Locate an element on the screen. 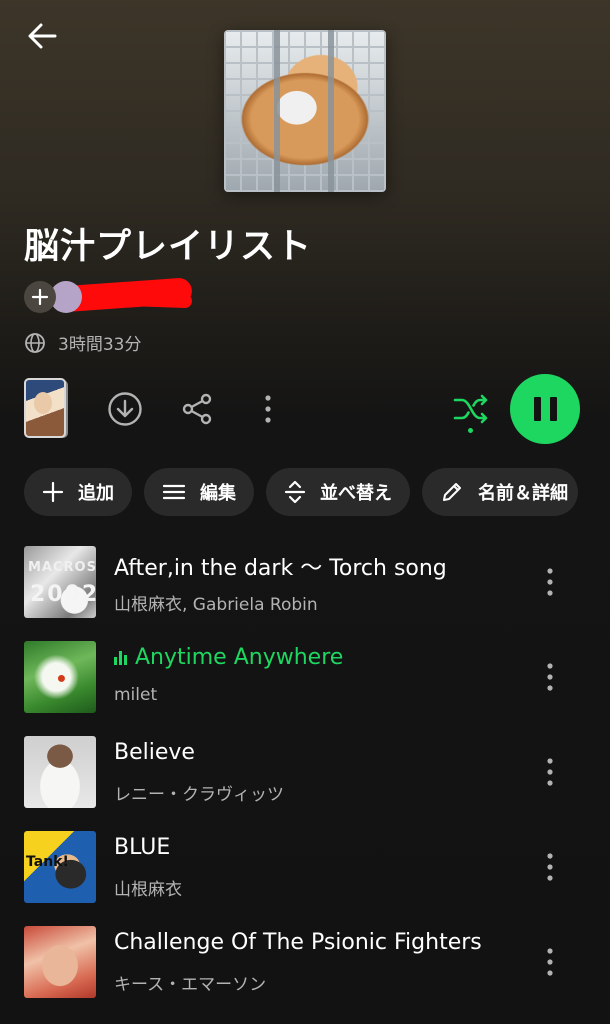  add-collaborator-button is located at coordinates (40, 297).